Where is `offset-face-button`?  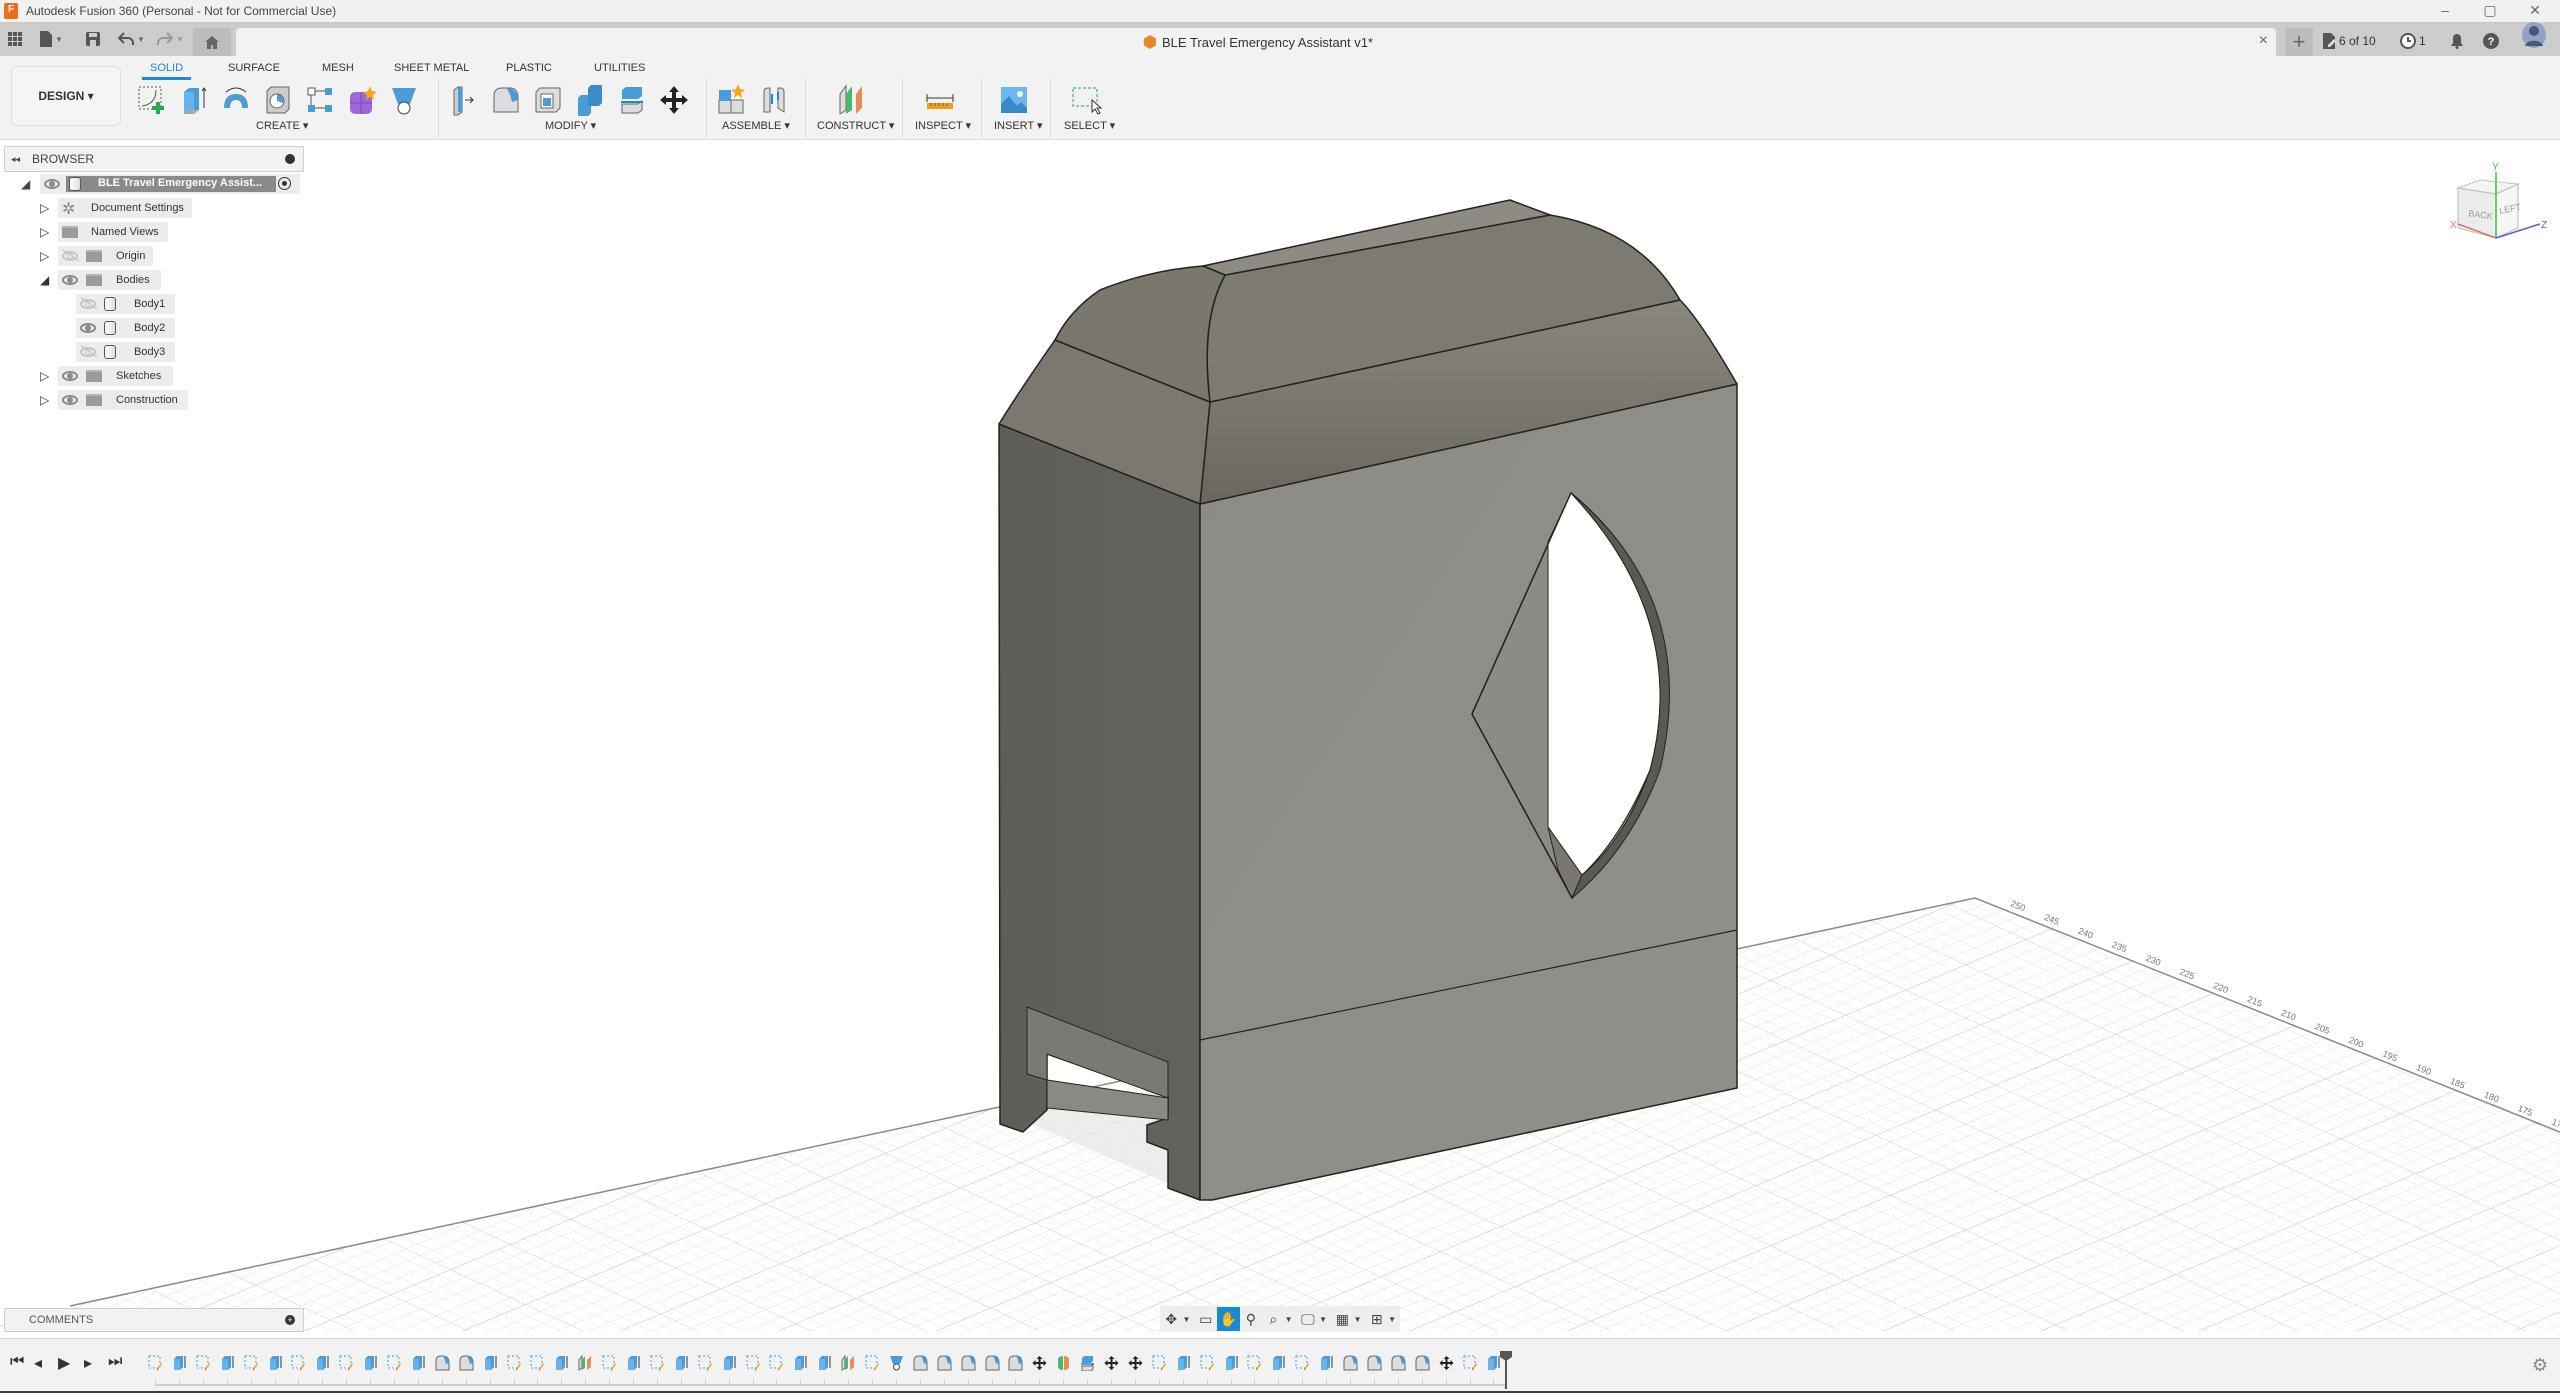 offset-face-button is located at coordinates (632, 100).